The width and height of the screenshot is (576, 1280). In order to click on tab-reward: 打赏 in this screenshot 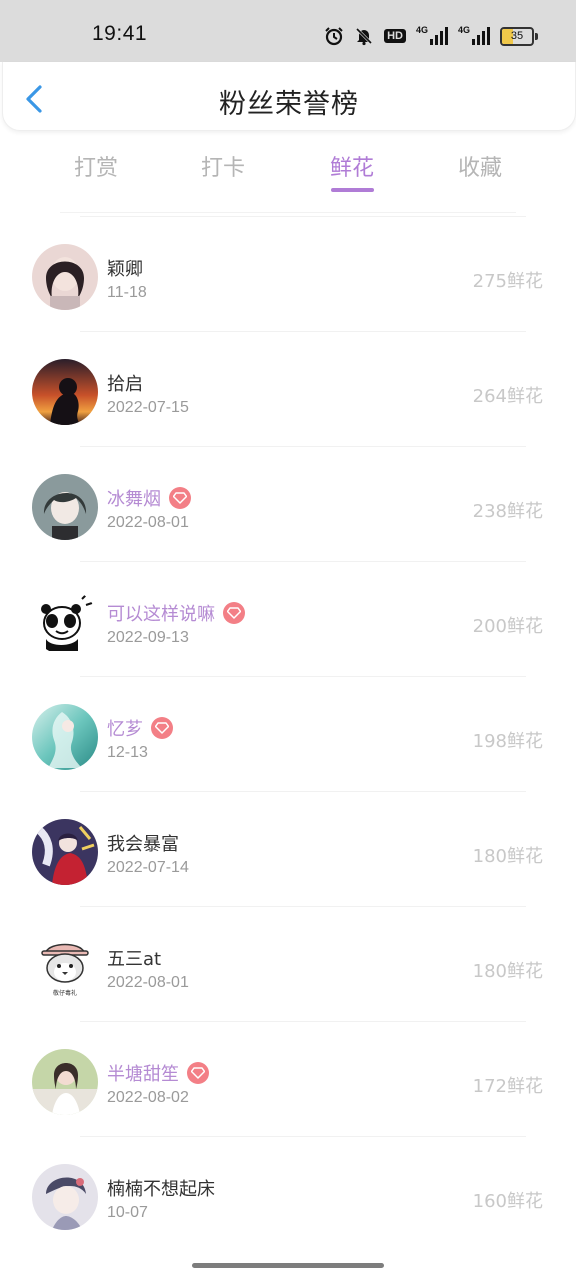, I will do `click(96, 166)`.